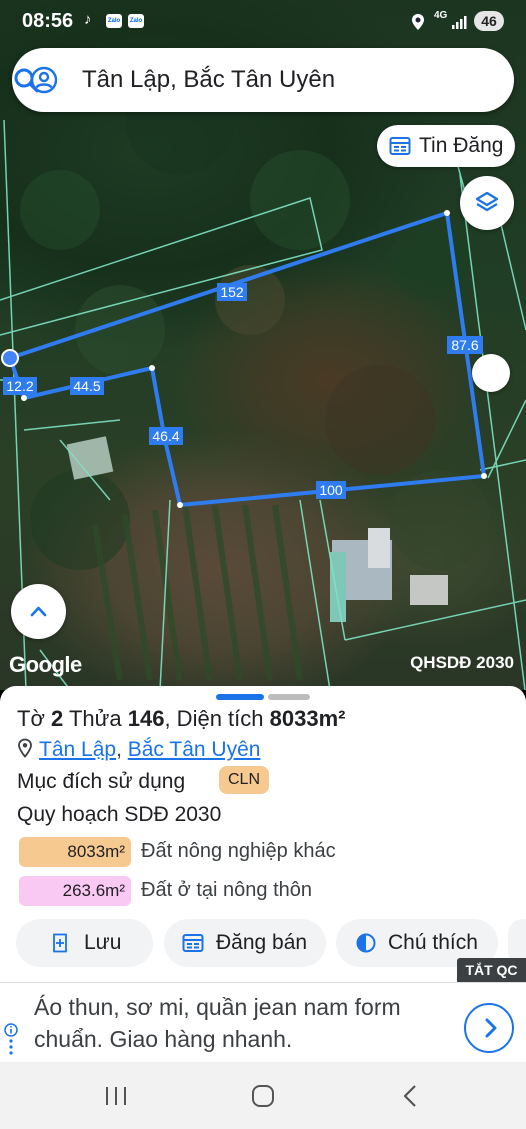 This screenshot has width=526, height=1129. What do you see at coordinates (459, 22) in the screenshot?
I see `signal-icon` at bounding box center [459, 22].